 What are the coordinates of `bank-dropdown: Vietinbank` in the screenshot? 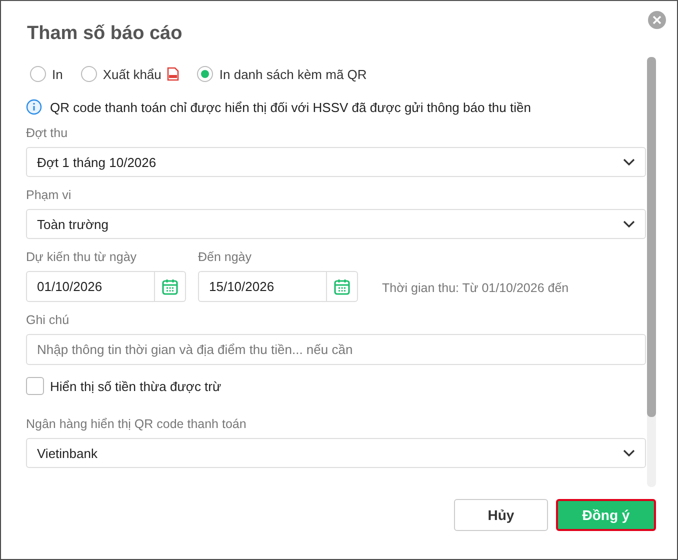 It's located at (336, 453).